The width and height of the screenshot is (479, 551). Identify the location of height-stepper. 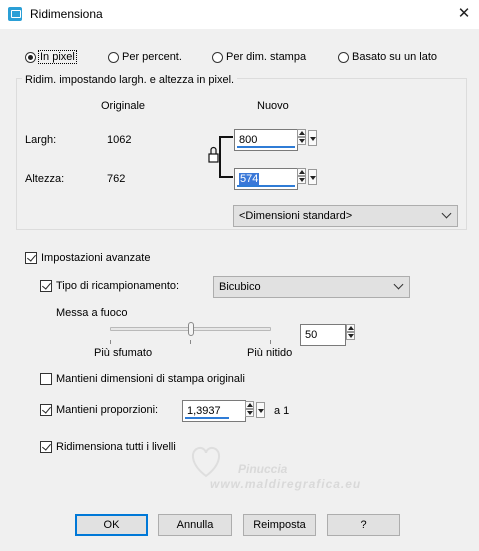
(302, 176).